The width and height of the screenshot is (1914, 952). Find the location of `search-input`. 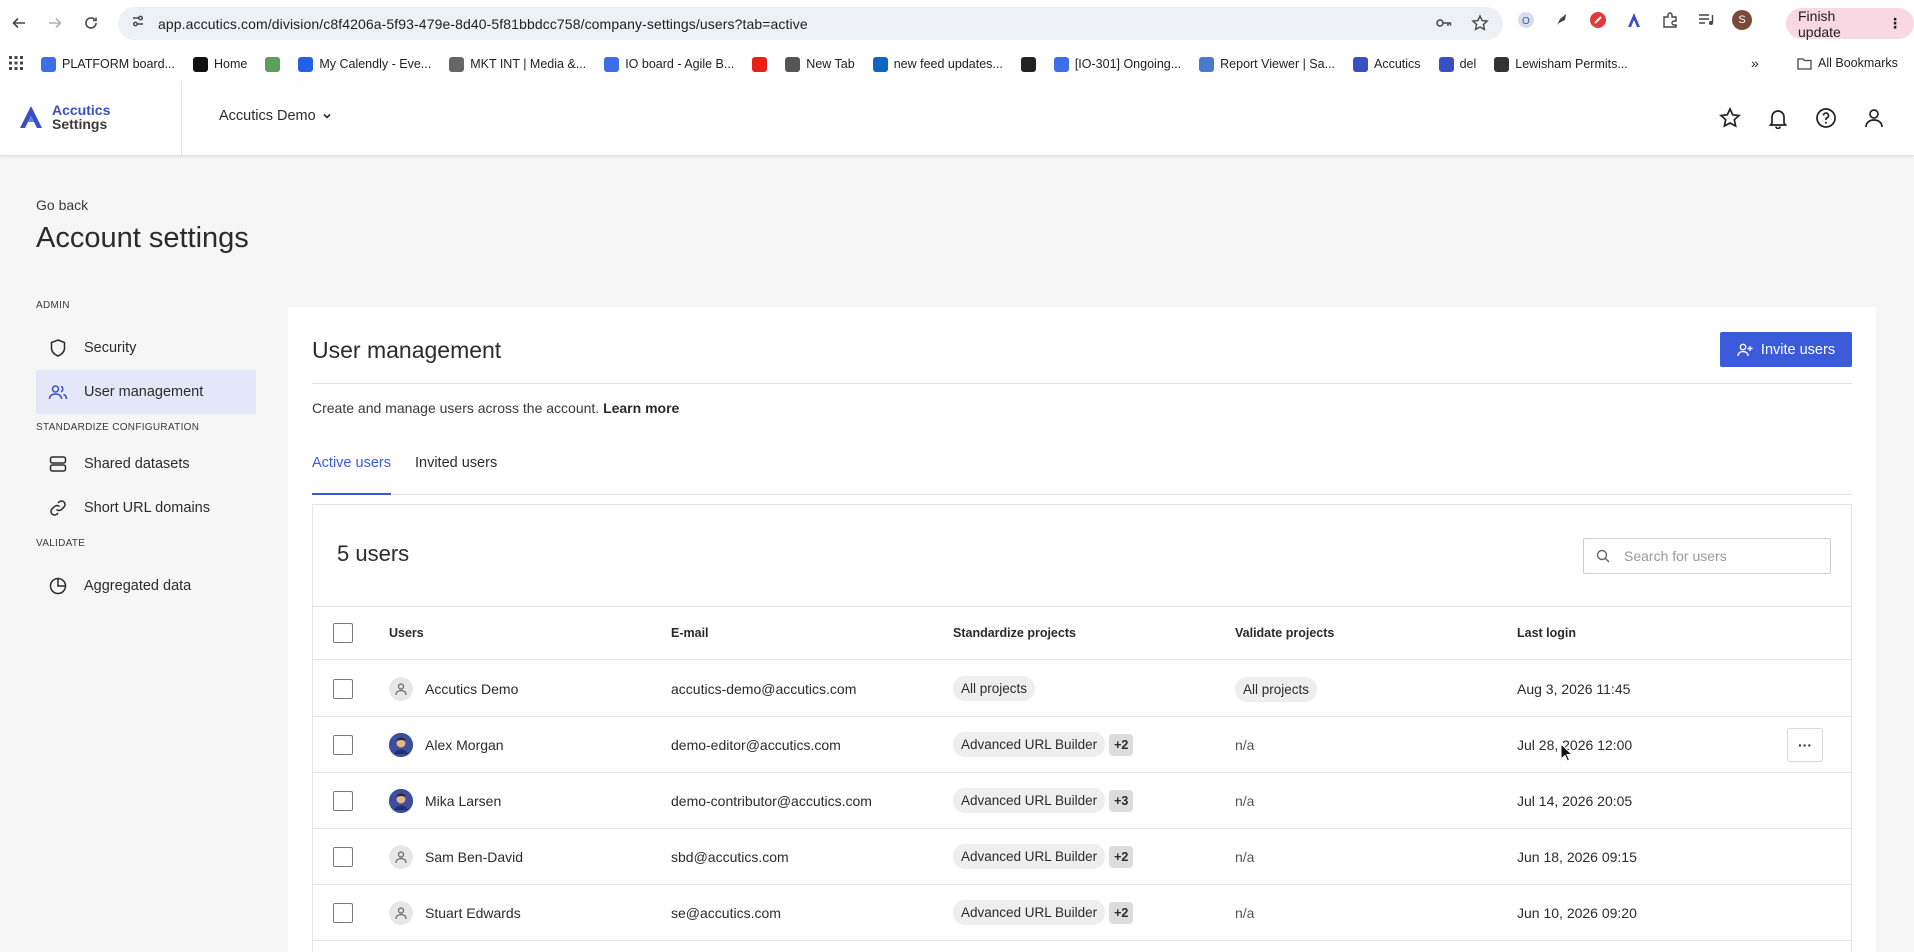

search-input is located at coordinates (1719, 556).